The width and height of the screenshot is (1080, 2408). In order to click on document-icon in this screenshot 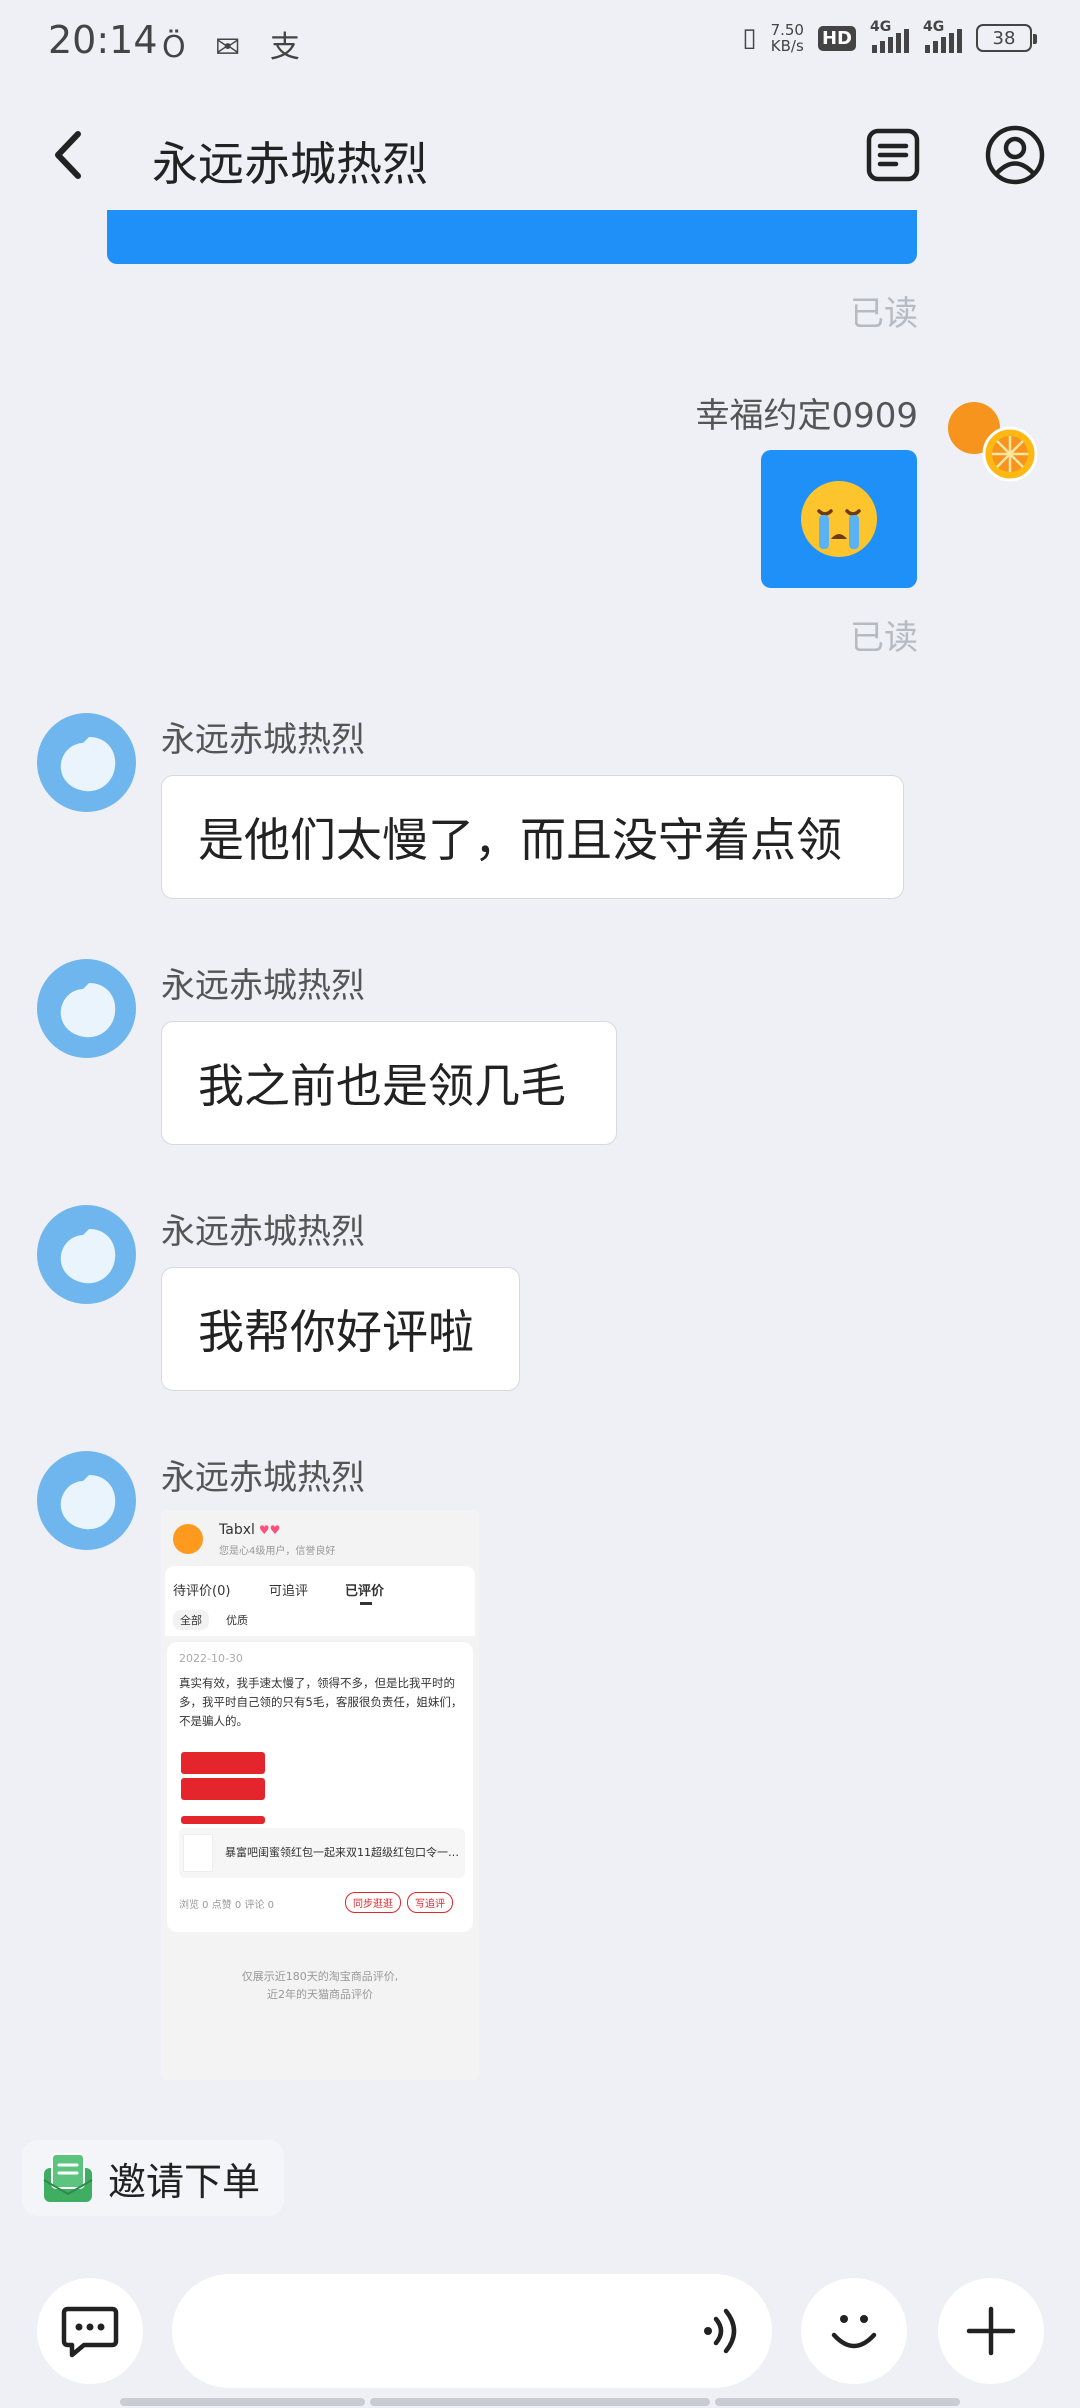, I will do `click(893, 155)`.